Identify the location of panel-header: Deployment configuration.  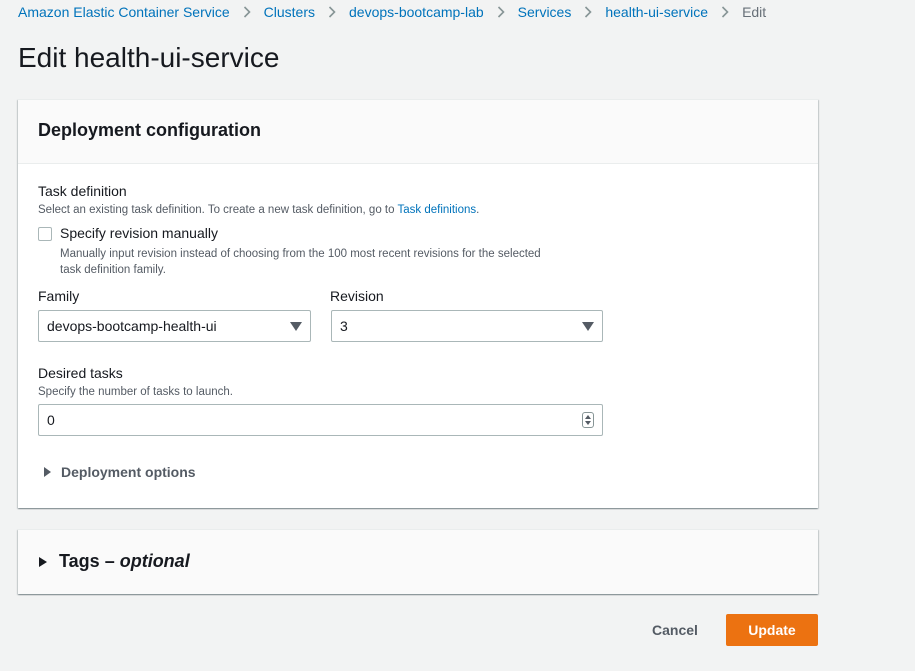
(418, 132).